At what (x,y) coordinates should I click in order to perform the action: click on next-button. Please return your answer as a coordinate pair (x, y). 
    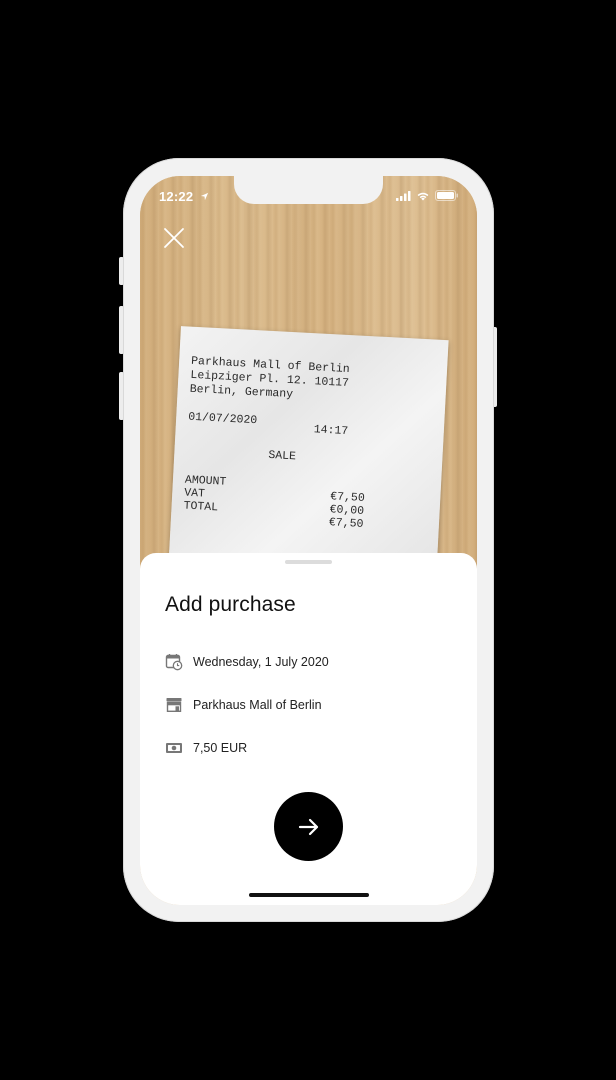
    Looking at the image, I should click on (308, 826).